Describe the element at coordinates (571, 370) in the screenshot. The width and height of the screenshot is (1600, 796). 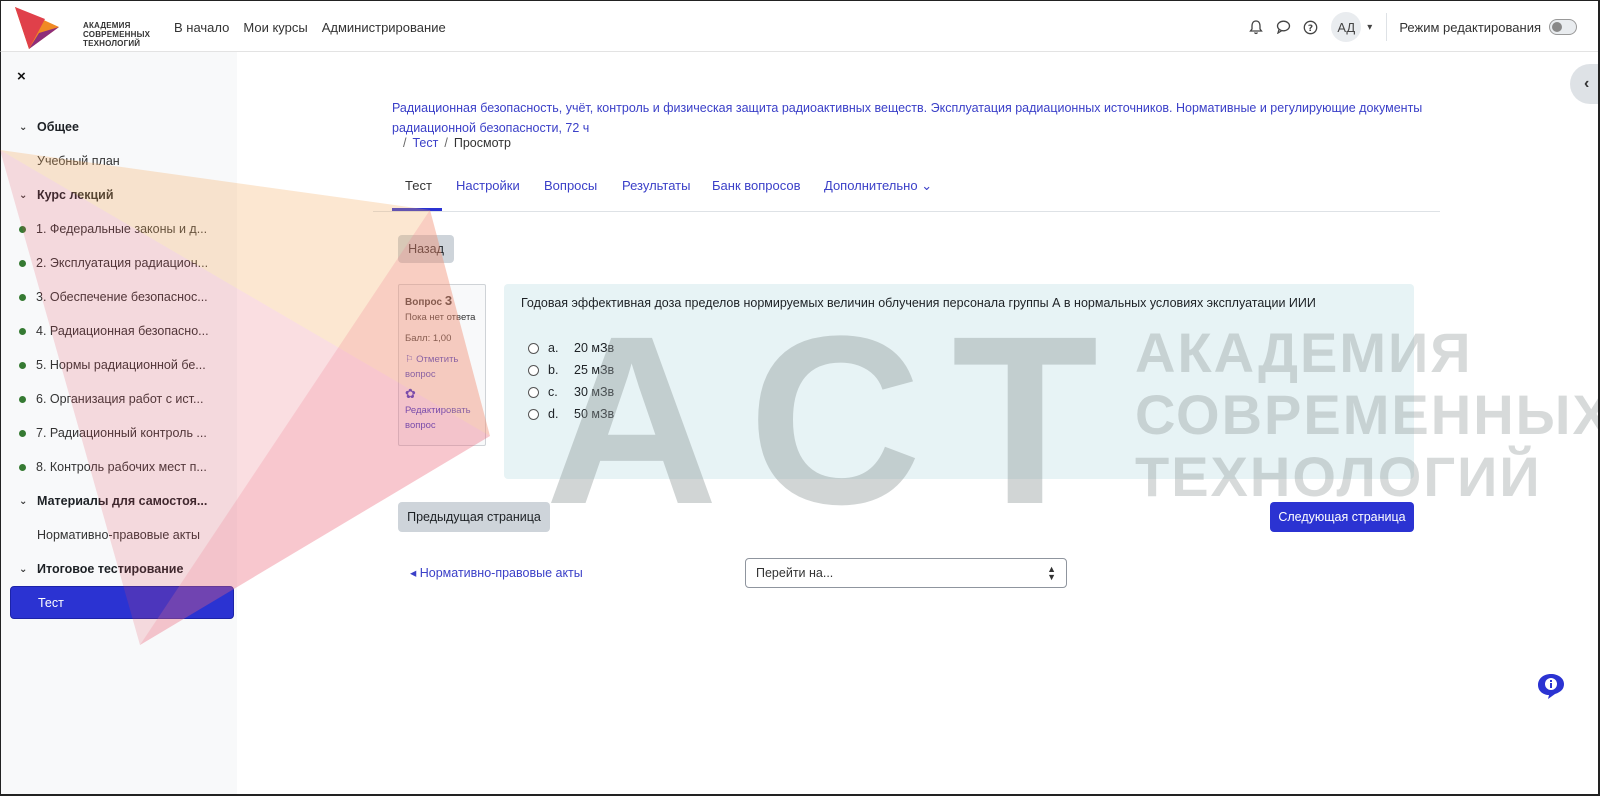
I see `answer-option: b. 25 мЗв` at that location.